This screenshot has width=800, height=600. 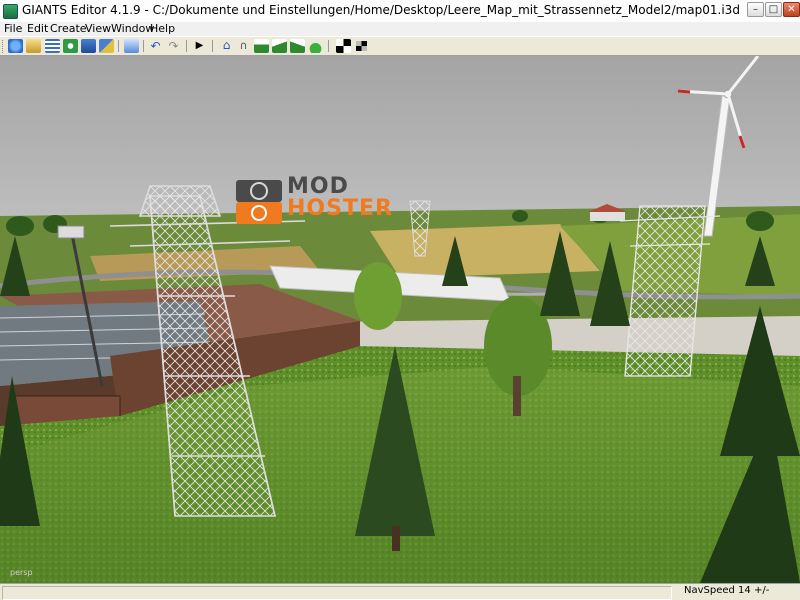 What do you see at coordinates (607, 216) in the screenshot?
I see `distant-building` at bounding box center [607, 216].